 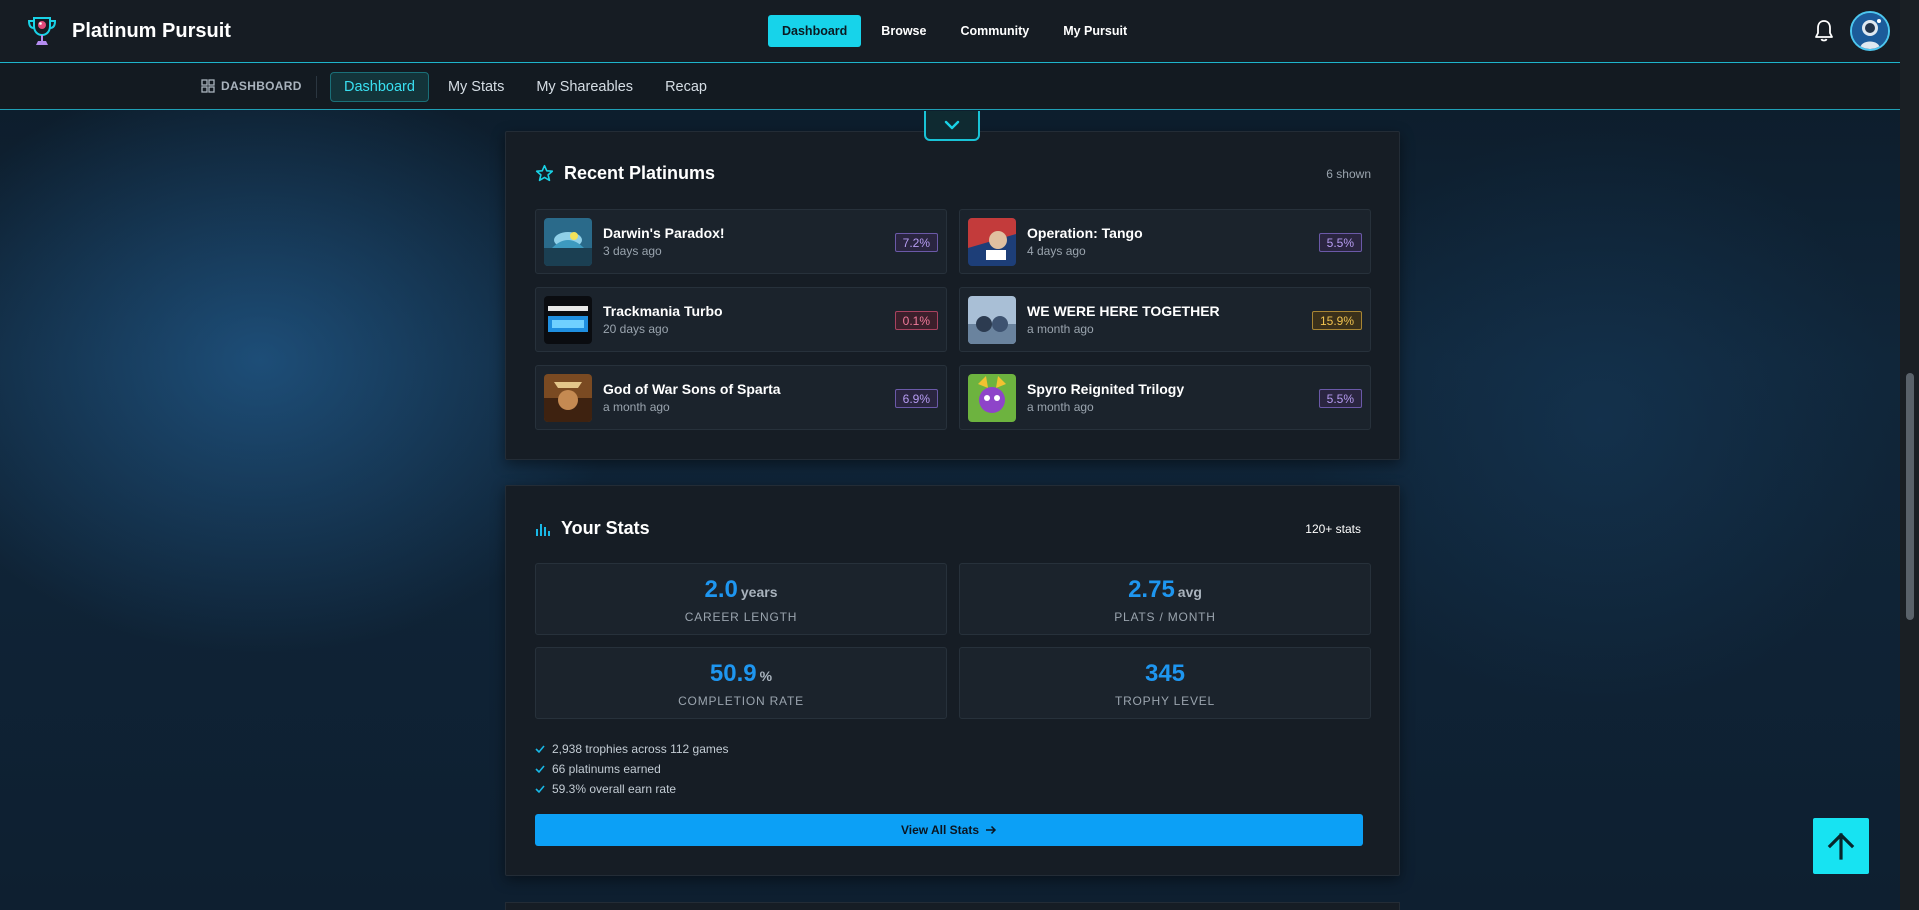 I want to click on list-item: 59.3% overall earn rate, so click(x=632, y=789).